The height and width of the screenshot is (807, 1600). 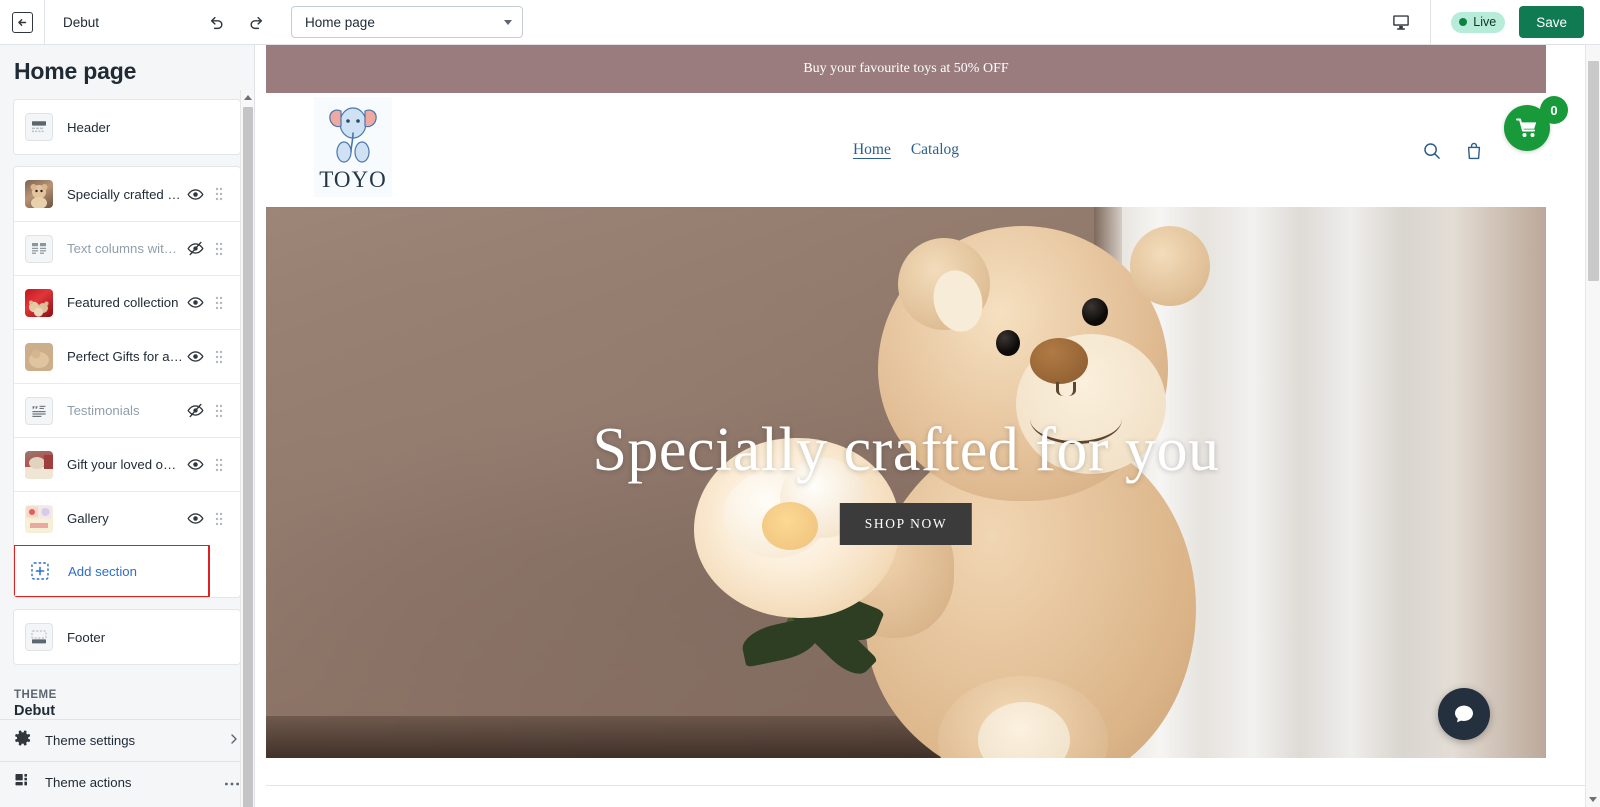 I want to click on sidebar-item-header: Header, so click(x=127, y=127).